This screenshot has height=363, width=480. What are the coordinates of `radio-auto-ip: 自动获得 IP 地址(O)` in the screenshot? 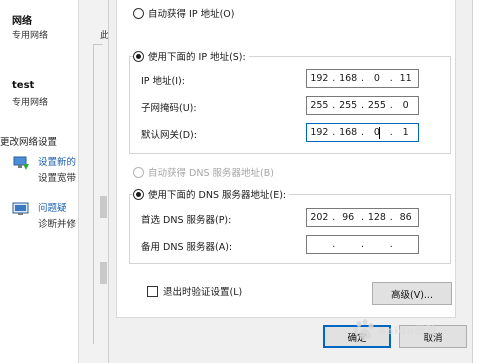 It's located at (185, 13).